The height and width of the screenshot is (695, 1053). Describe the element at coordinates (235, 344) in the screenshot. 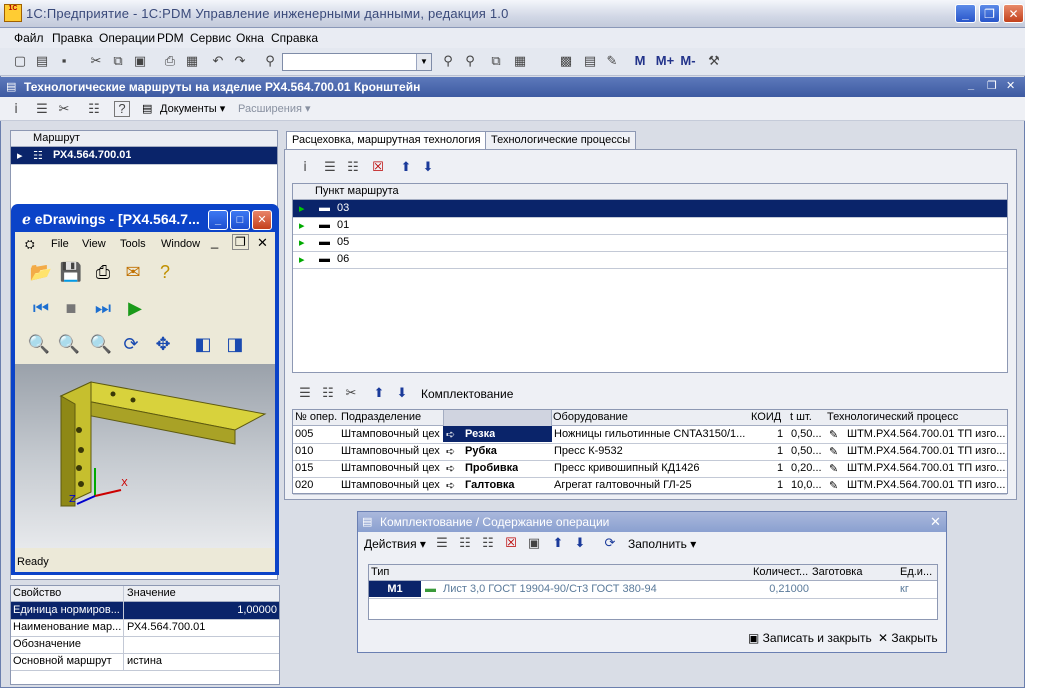

I see `perspective-view-icon: ◨` at that location.